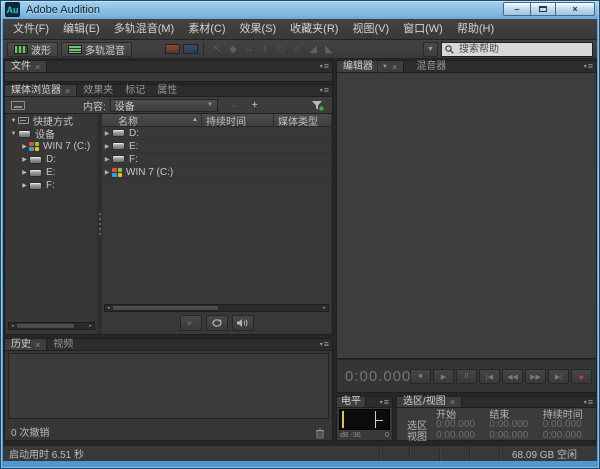 The width and height of the screenshot is (600, 469). What do you see at coordinates (370, 29) in the screenshot?
I see `menu-item-view: 视图(V)` at bounding box center [370, 29].